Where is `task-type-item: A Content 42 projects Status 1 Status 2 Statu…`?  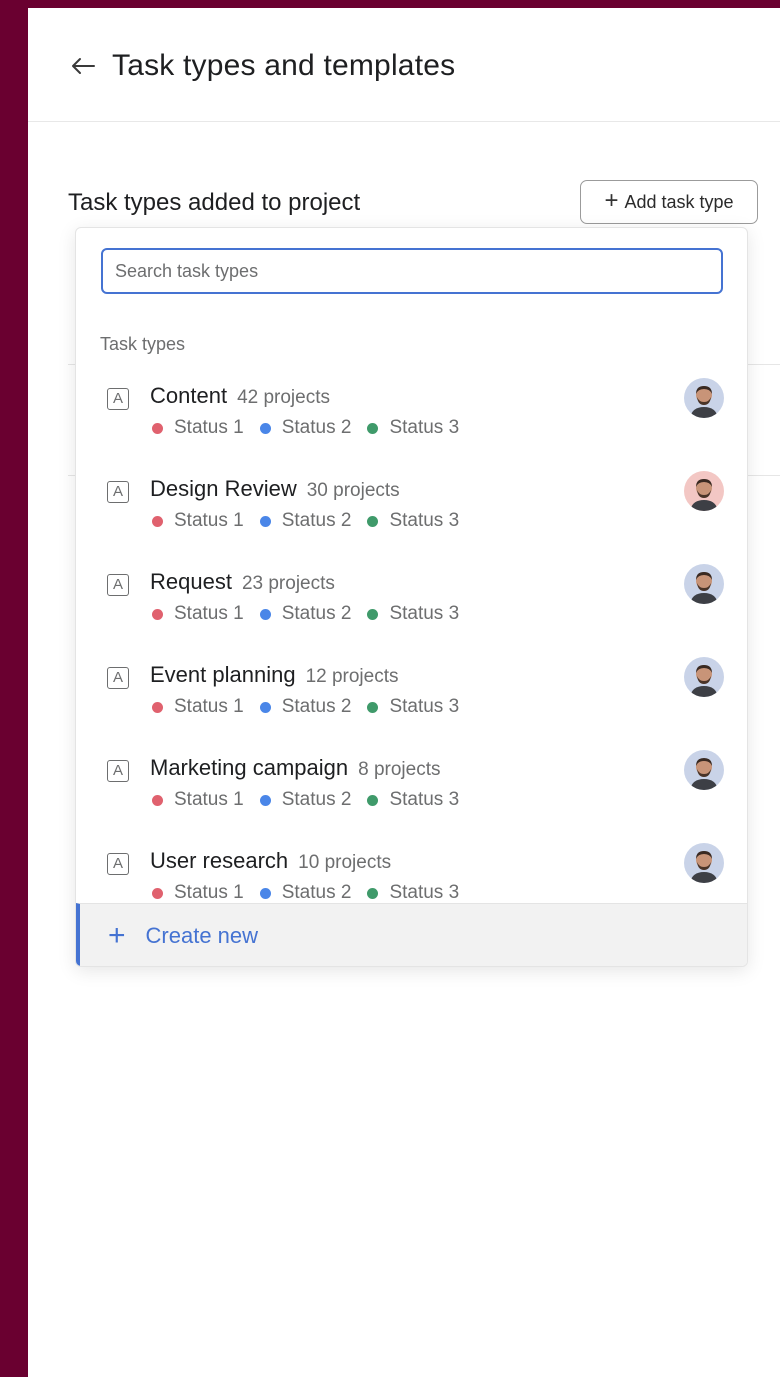 task-type-item: A Content 42 projects Status 1 Status 2 Statu… is located at coordinates (411, 414).